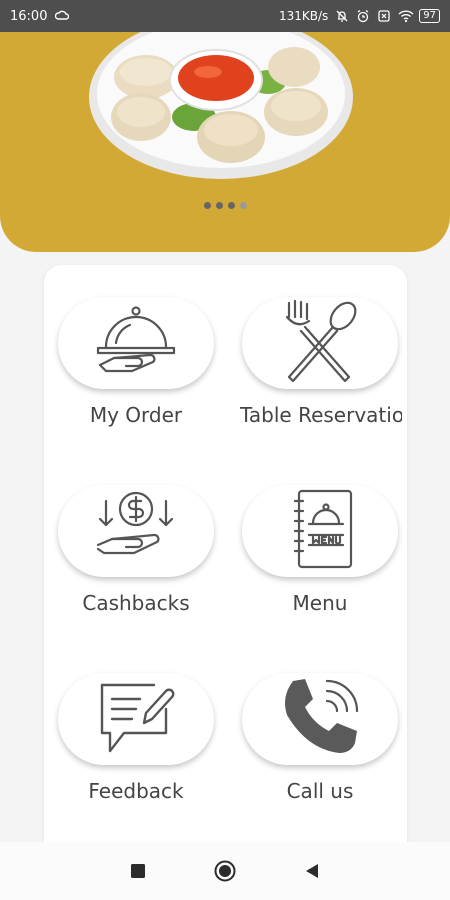 Image resolution: width=450 pixels, height=900 pixels. I want to click on serving-cloche-icon, so click(136, 343).